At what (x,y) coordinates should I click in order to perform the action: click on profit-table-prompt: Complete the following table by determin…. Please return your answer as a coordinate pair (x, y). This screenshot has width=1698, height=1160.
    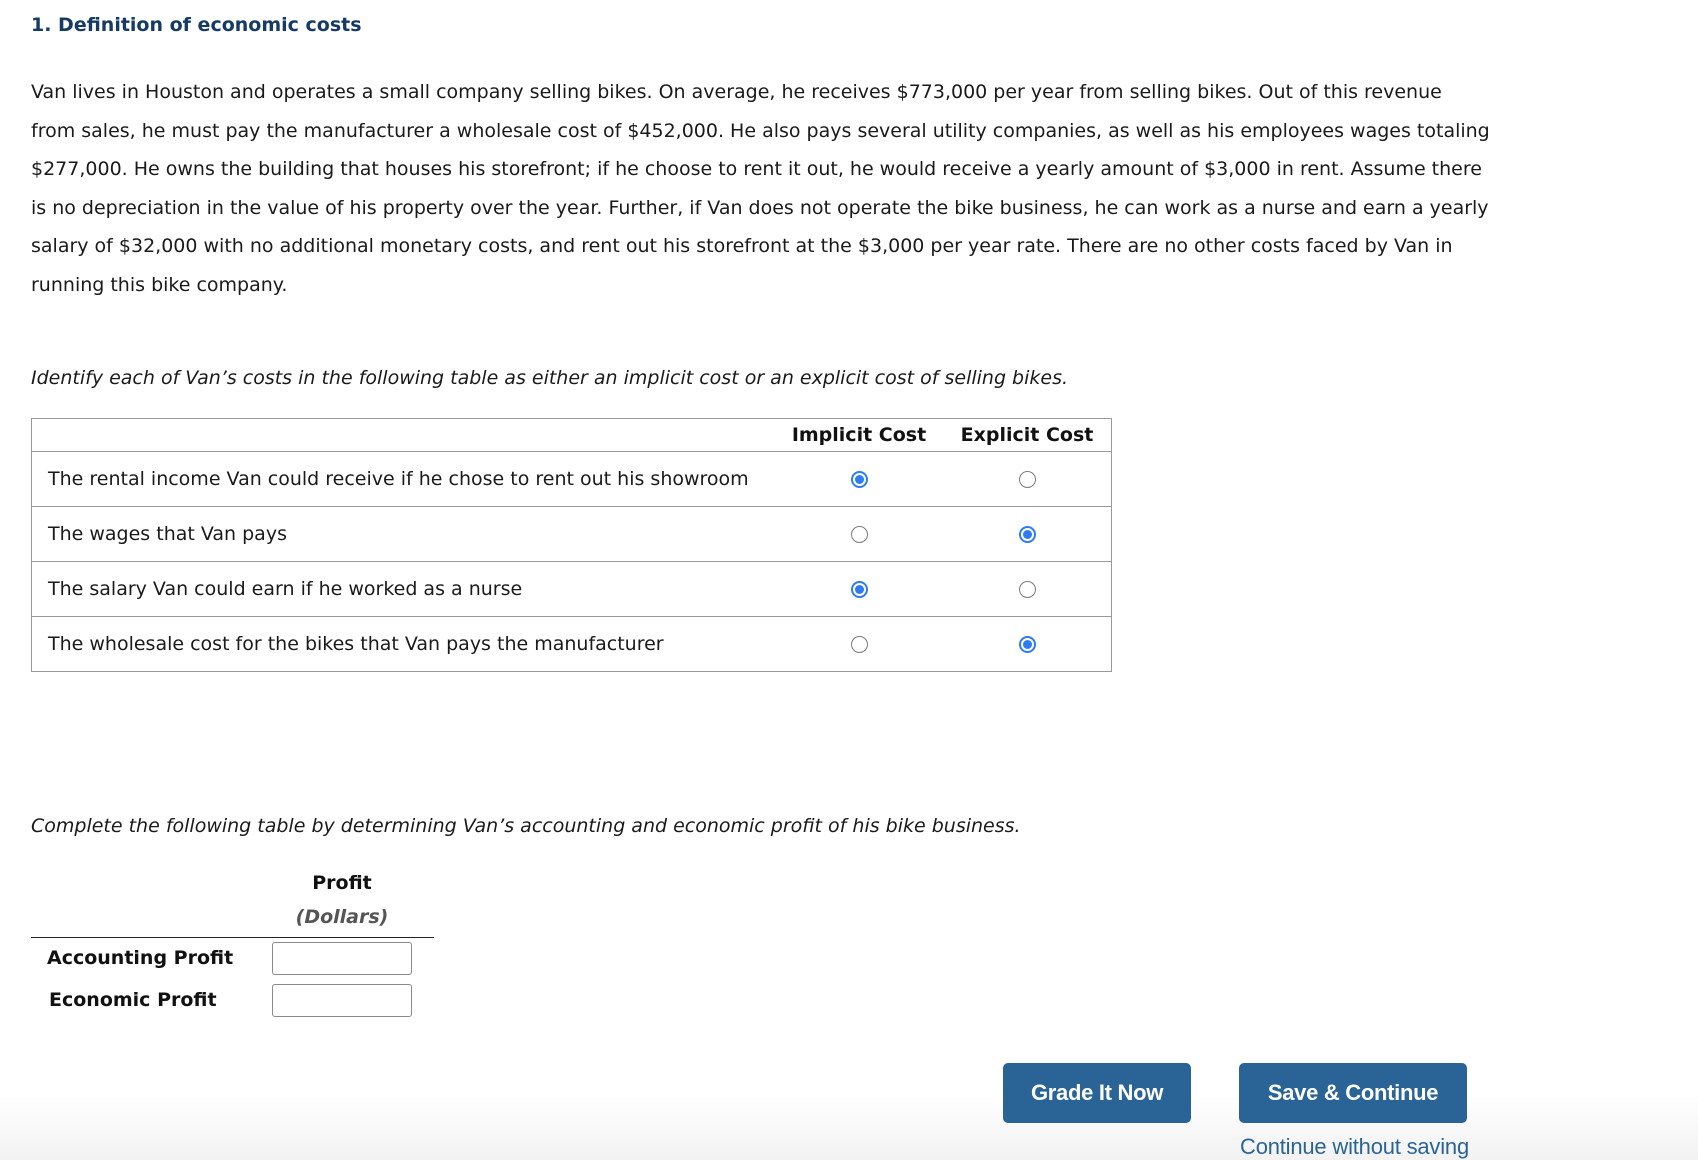
    Looking at the image, I should click on (526, 826).